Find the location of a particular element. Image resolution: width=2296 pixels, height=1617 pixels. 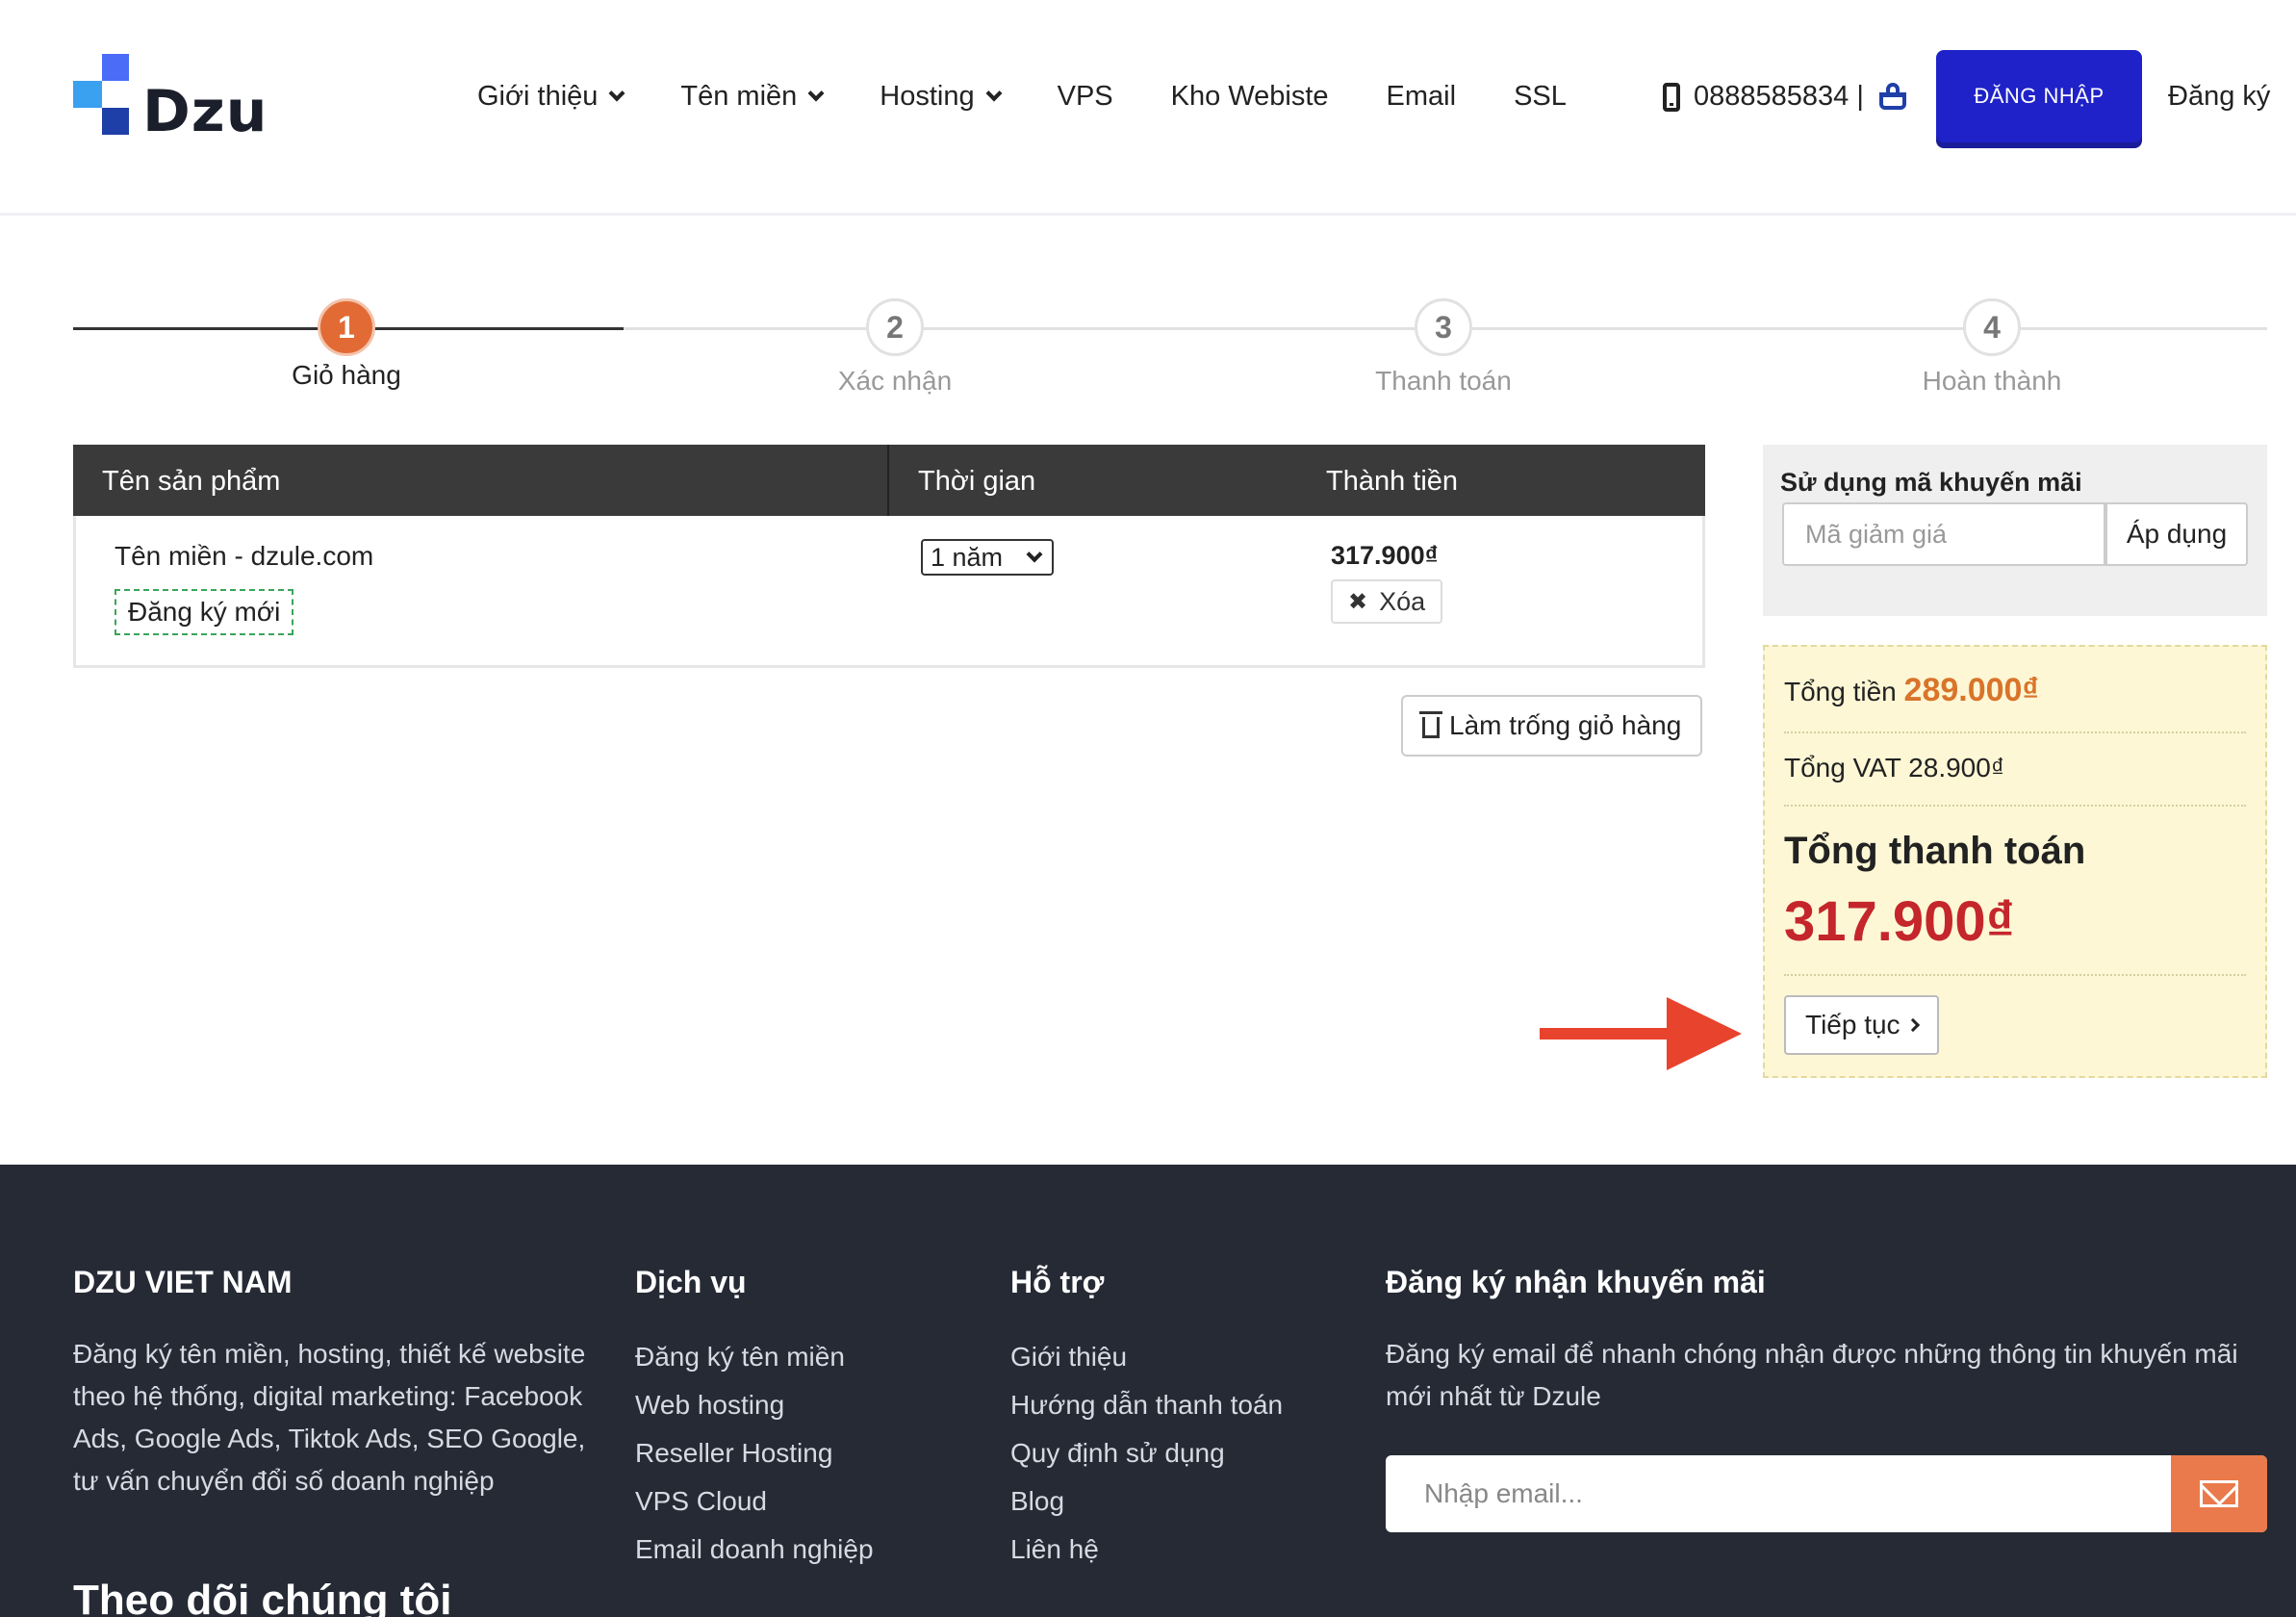

column-header-period: Thời gian is located at coordinates (977, 481).